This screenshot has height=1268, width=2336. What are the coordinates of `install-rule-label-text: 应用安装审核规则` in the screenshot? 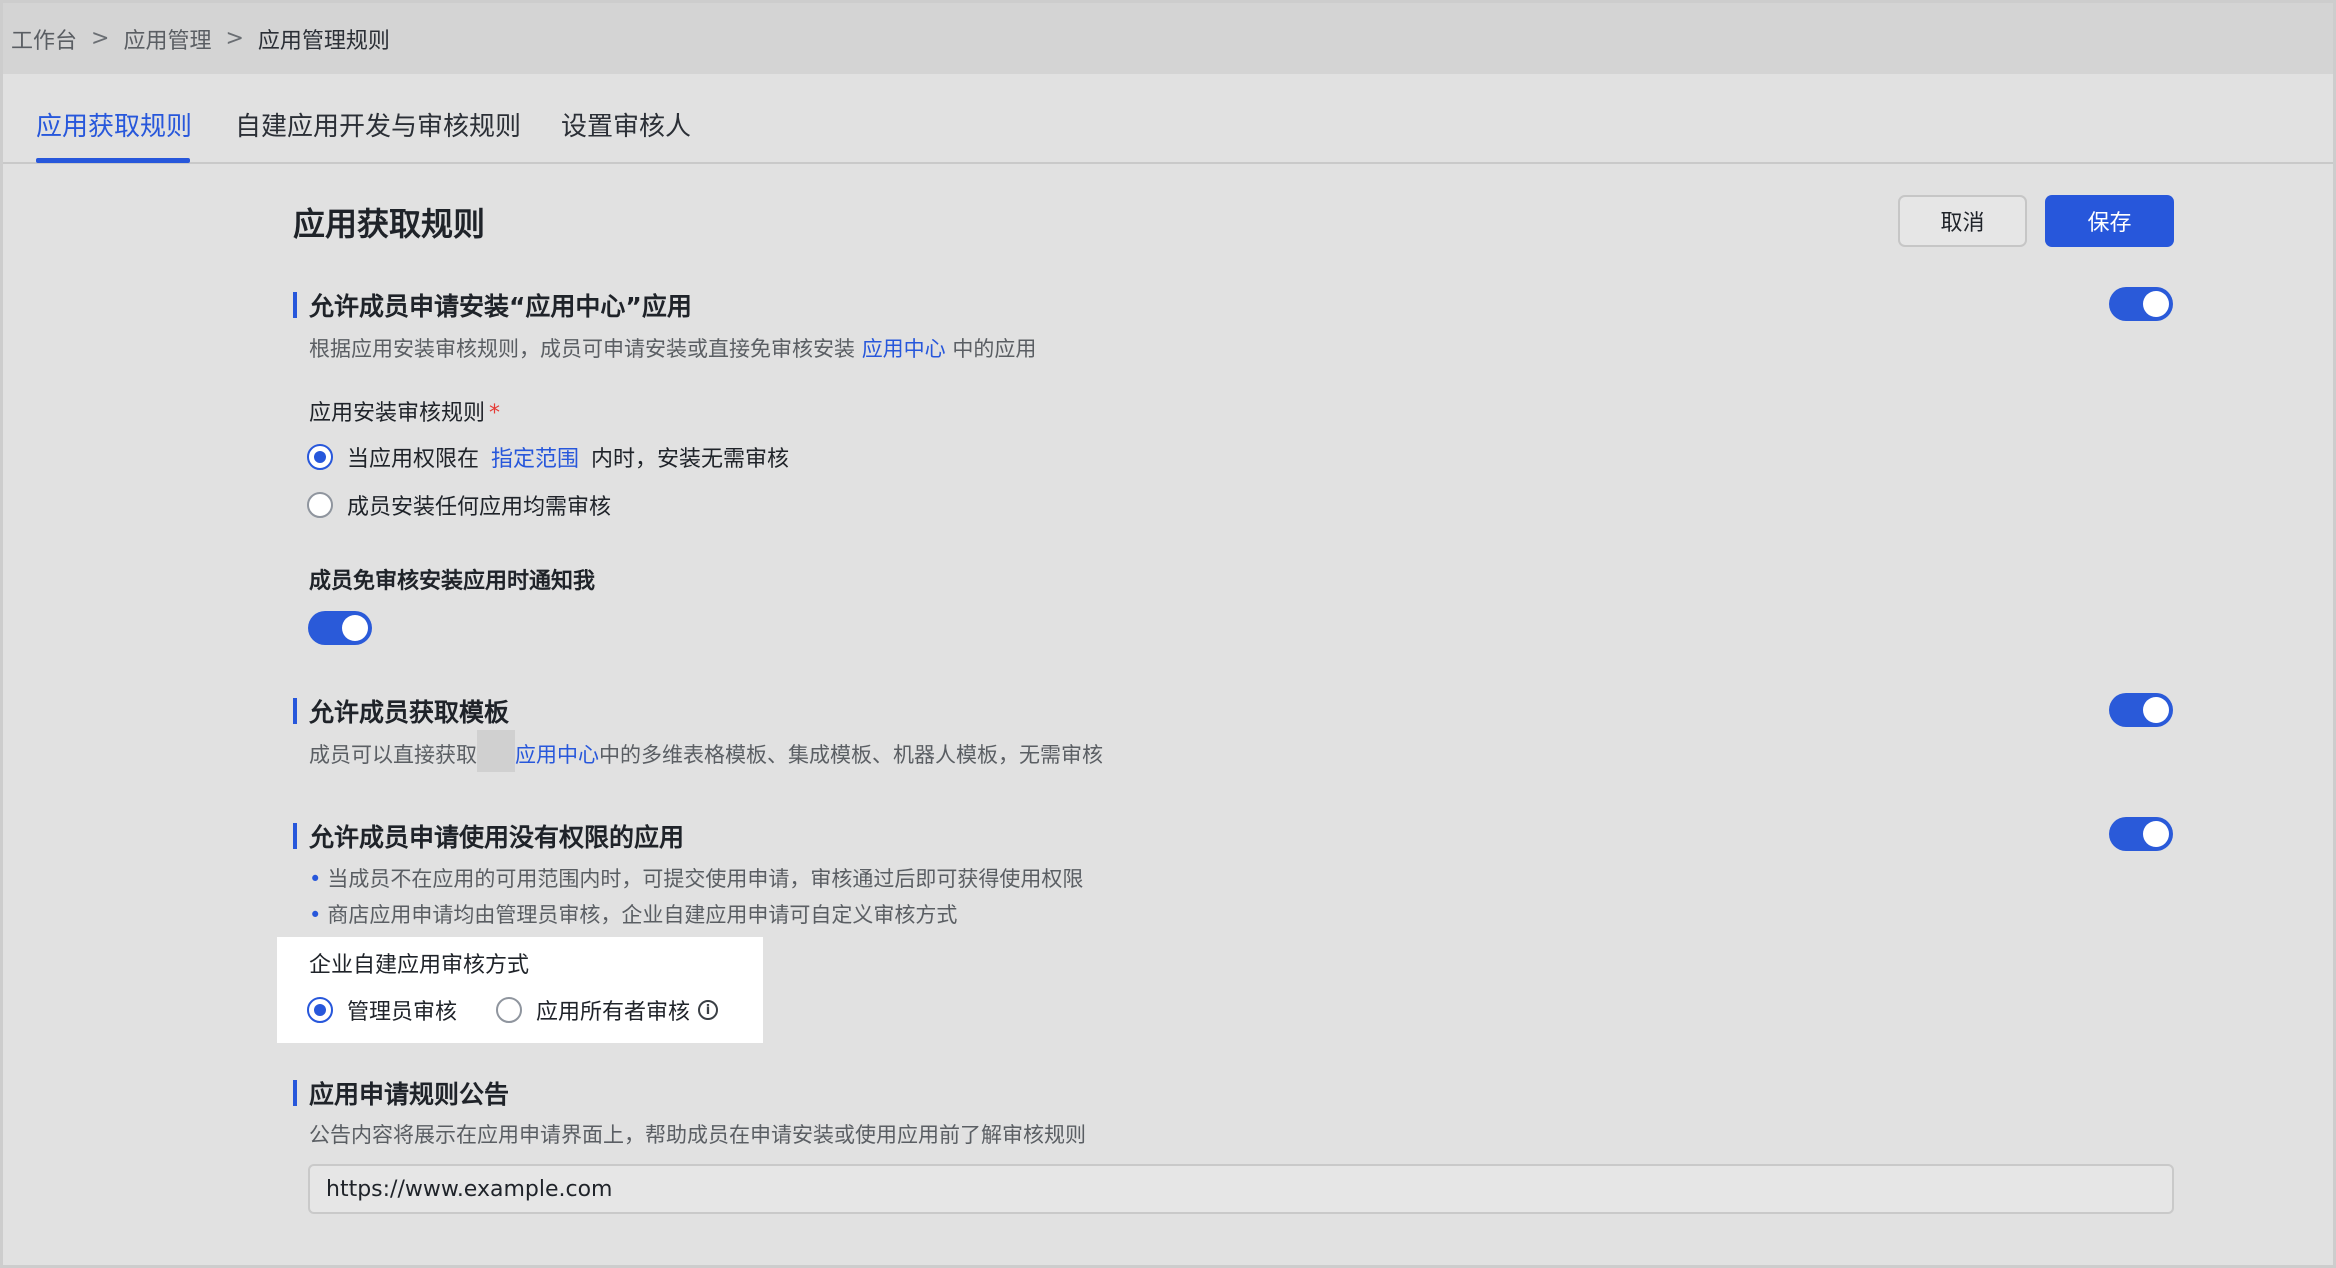 It's located at (397, 413).